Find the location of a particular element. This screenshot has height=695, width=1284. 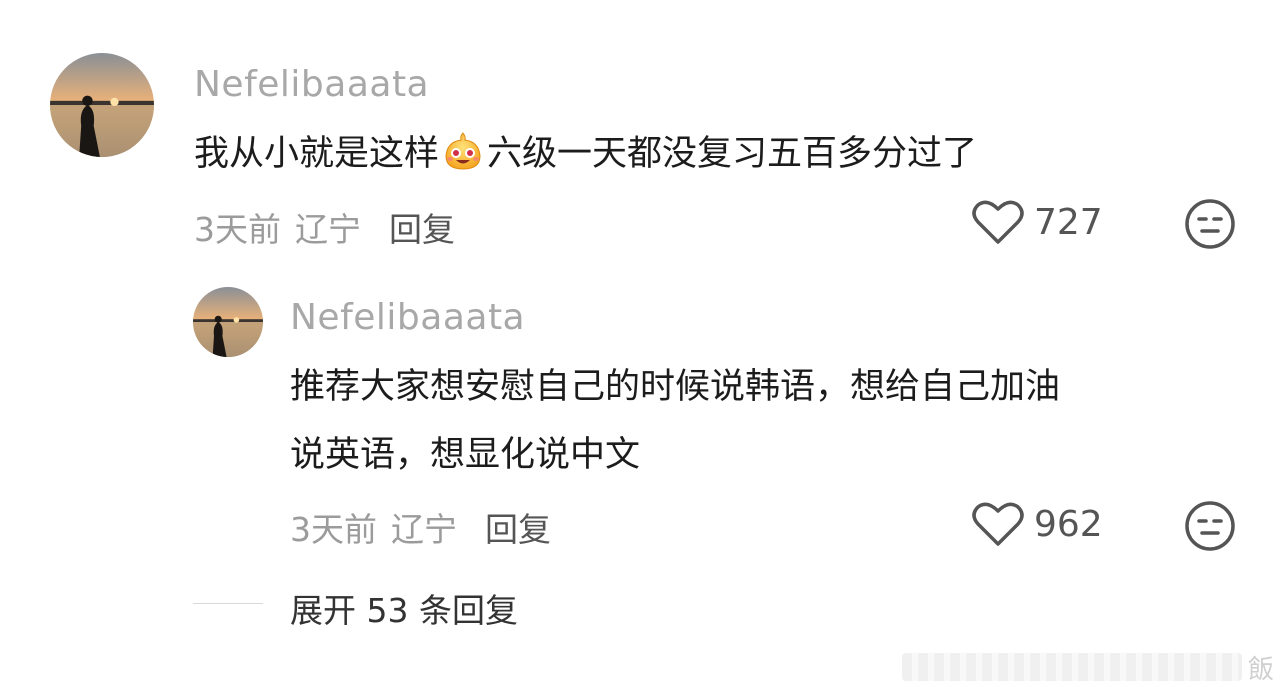

reply-reply-button: 回复 is located at coordinates (518, 529).